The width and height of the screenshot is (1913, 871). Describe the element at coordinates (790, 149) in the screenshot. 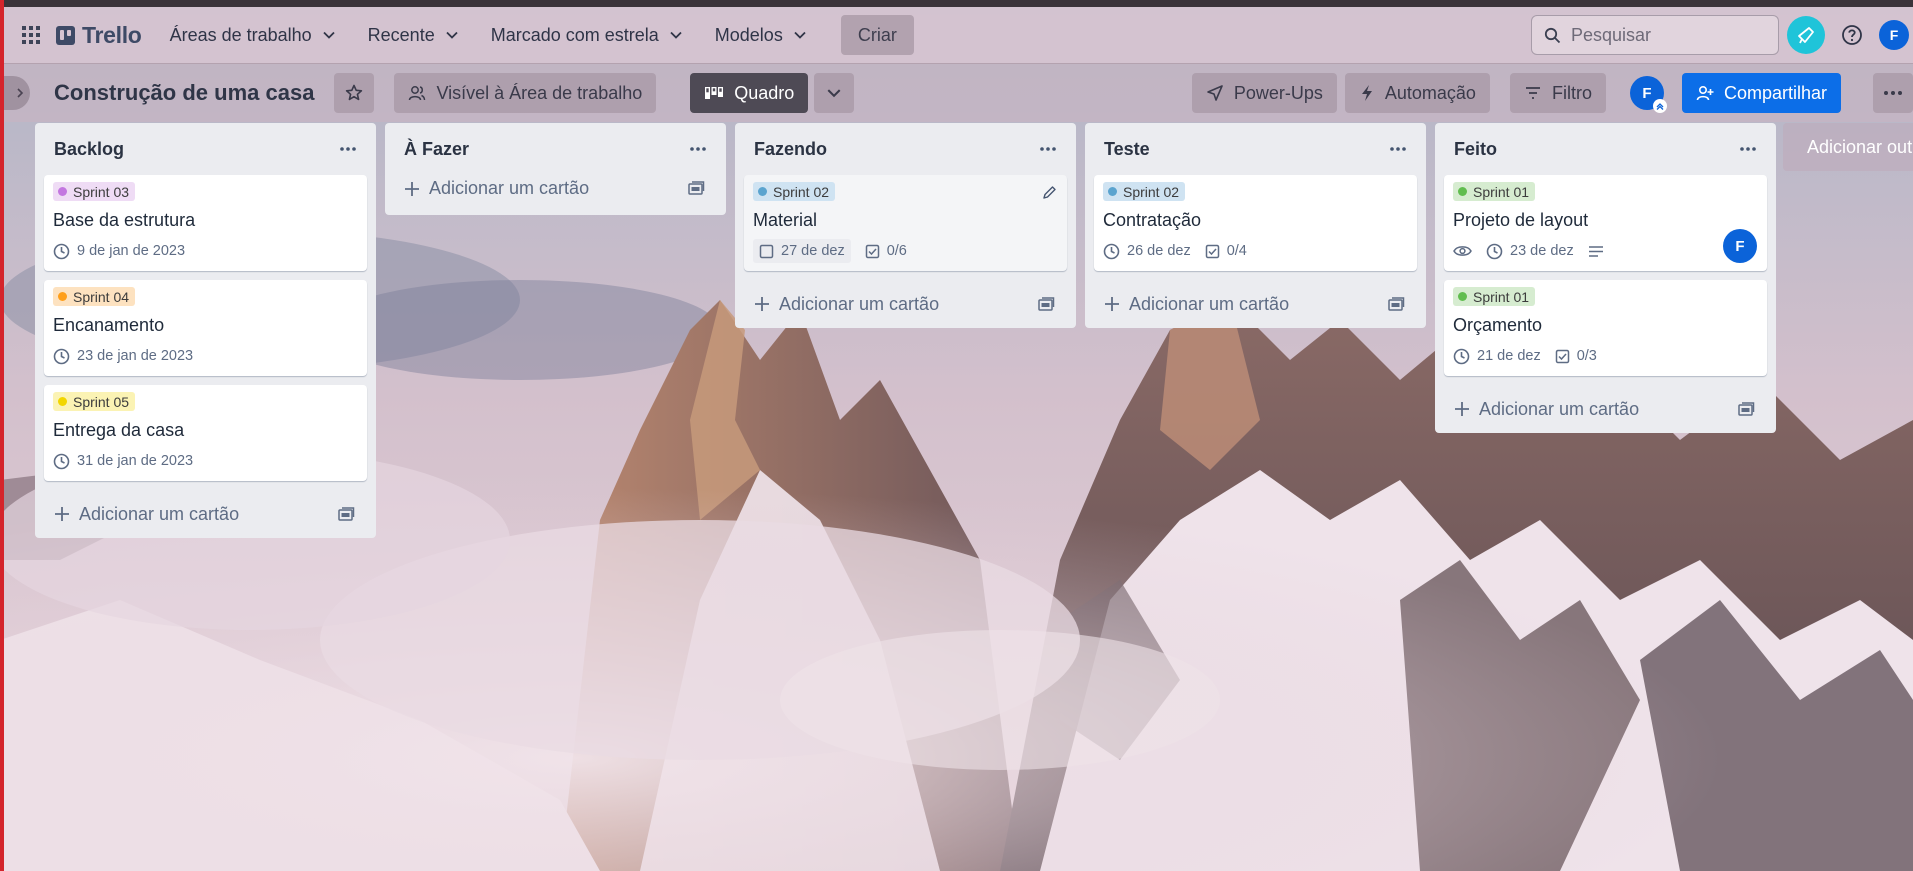

I see `list-title: Fazendo` at that location.